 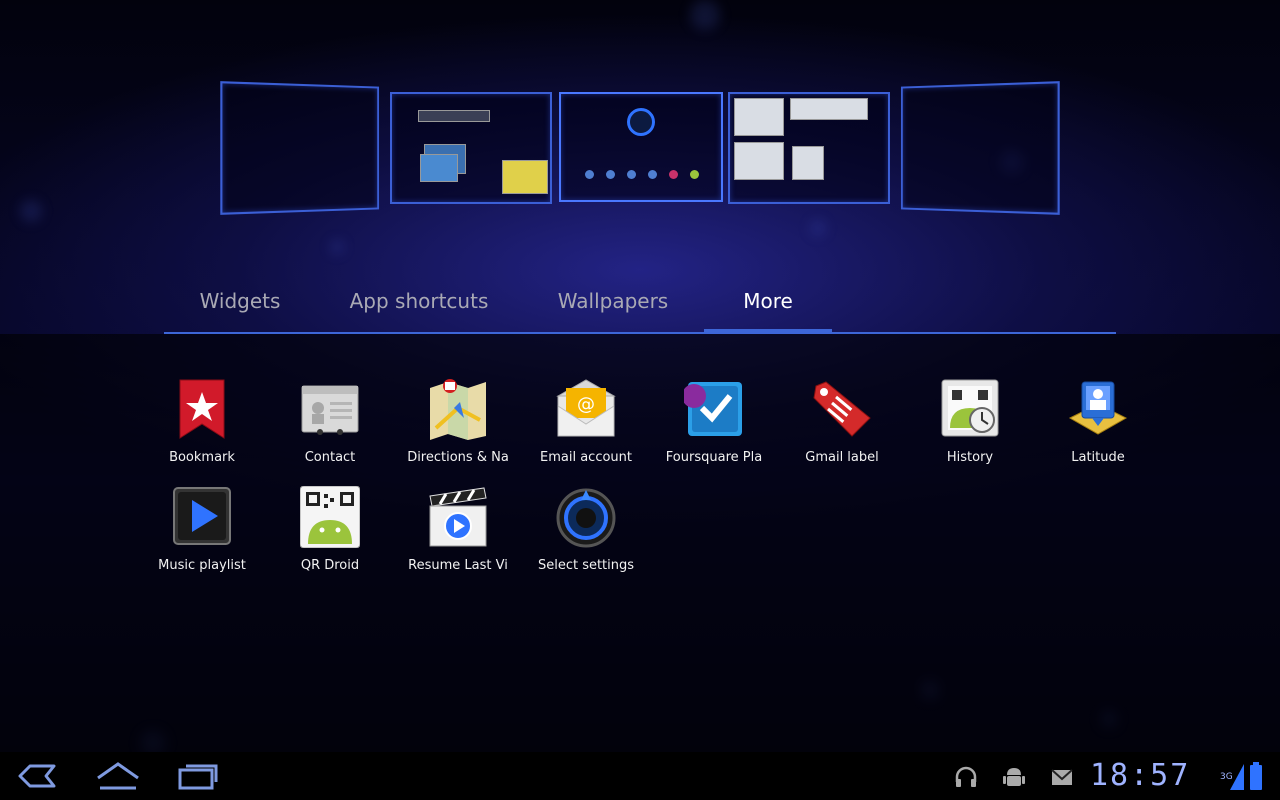 I want to click on android-debug-icon, so click(x=1014, y=777).